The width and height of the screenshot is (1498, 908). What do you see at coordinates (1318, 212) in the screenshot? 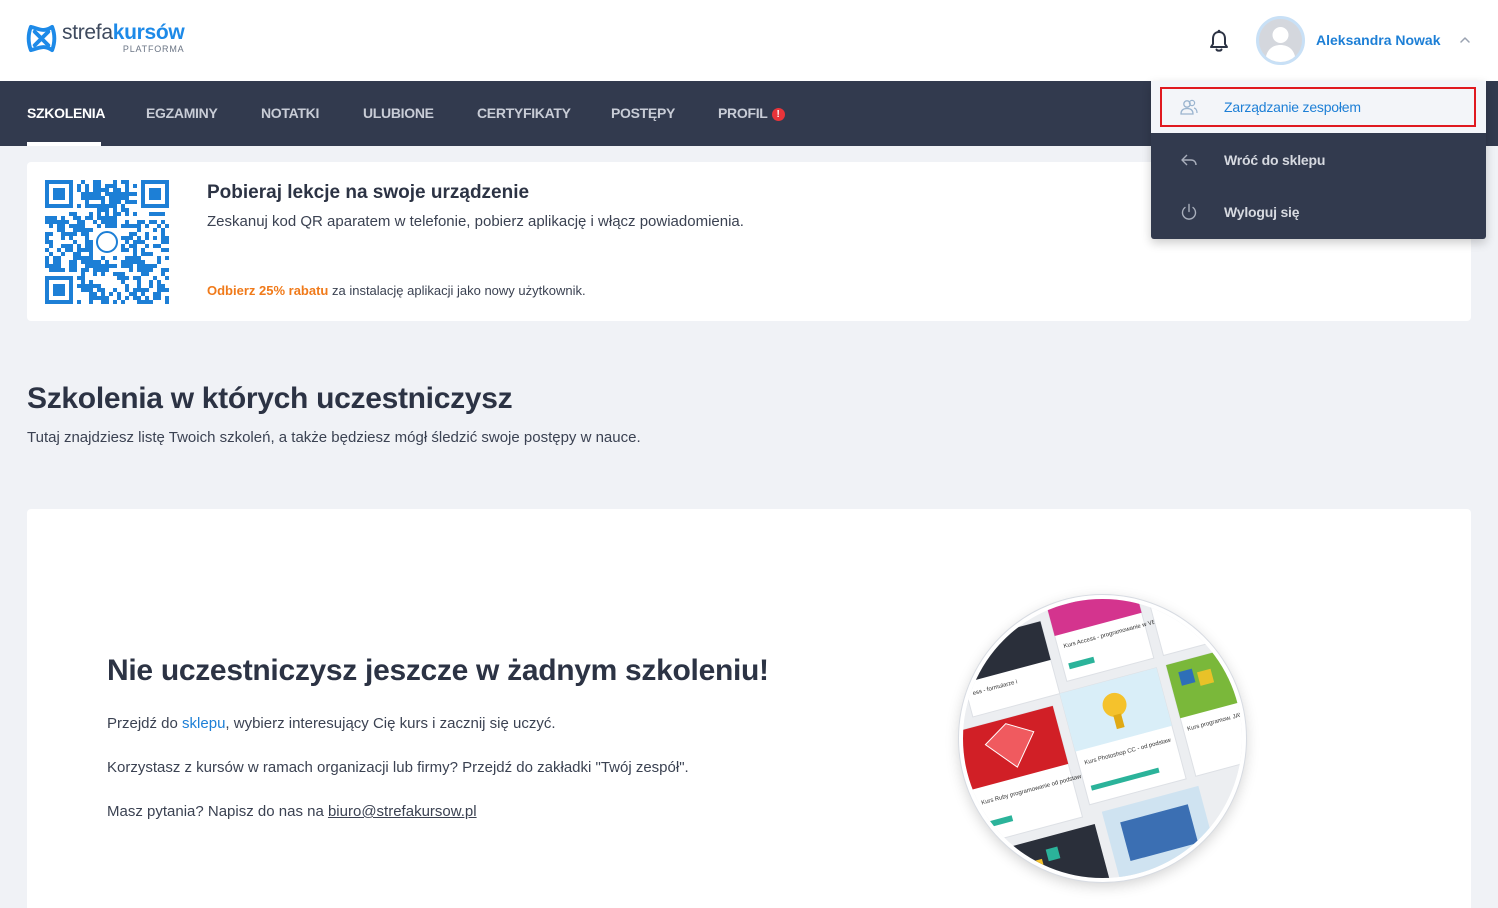
I see `menu-item-logout: Wyloguj się` at bounding box center [1318, 212].